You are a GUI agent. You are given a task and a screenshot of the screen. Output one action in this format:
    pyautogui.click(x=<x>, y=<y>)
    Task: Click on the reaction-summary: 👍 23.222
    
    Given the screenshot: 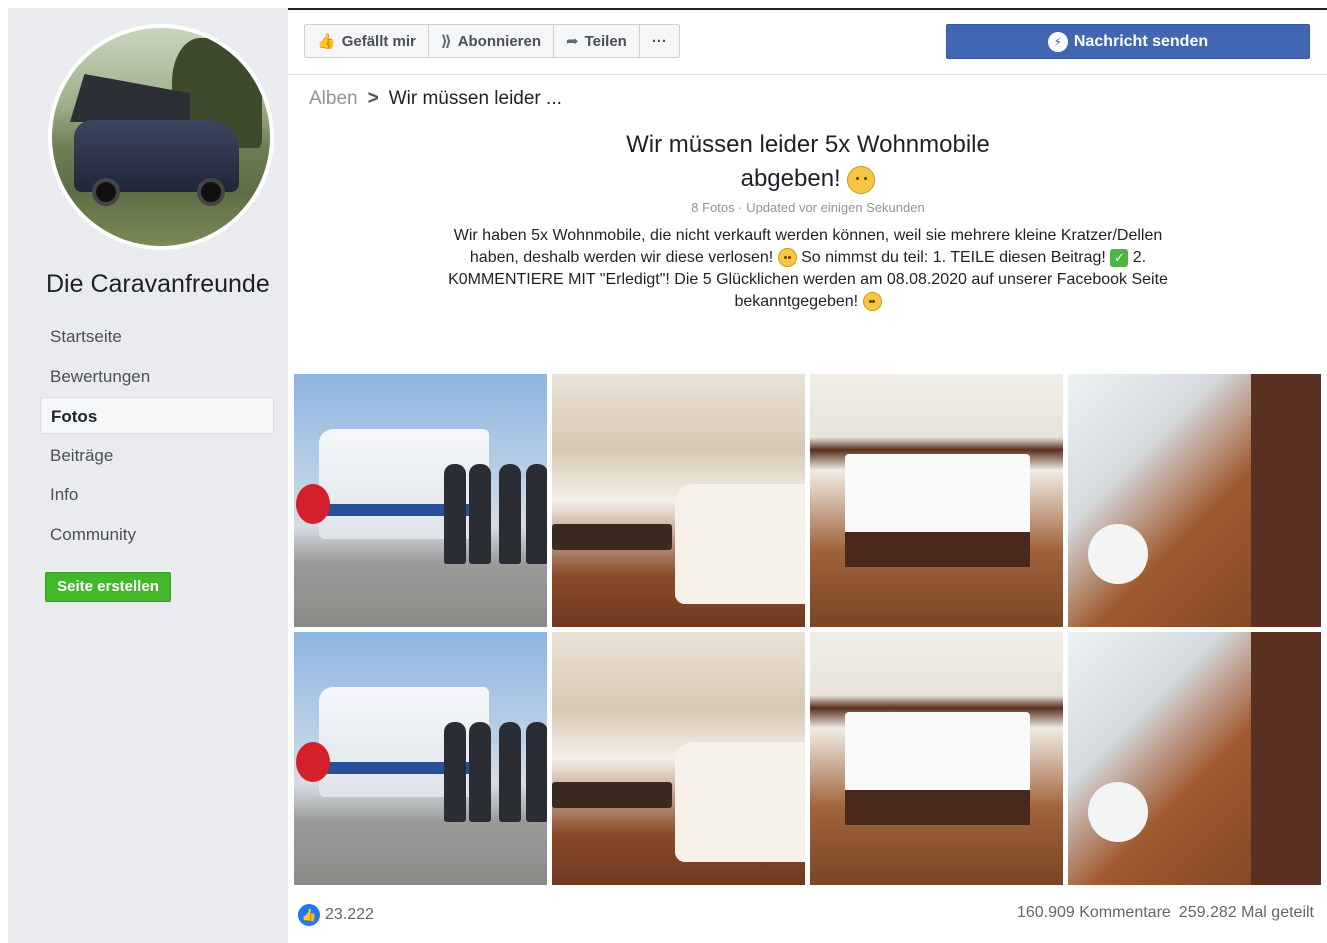 What is the action you would take?
    pyautogui.click(x=336, y=915)
    